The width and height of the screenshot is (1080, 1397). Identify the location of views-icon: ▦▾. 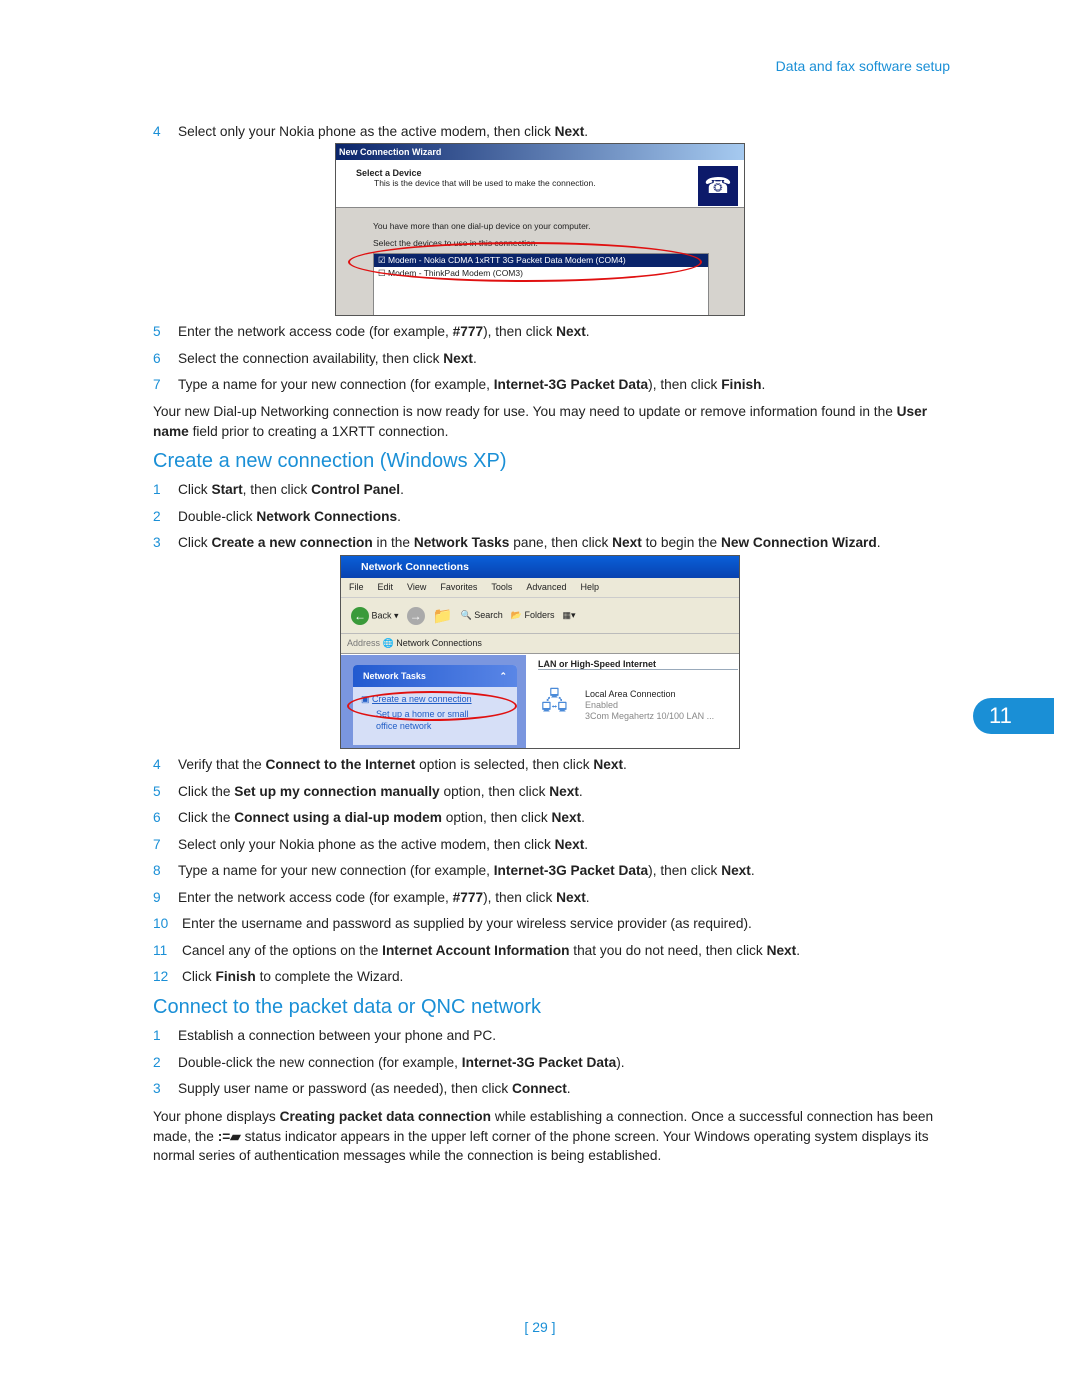
(569, 615).